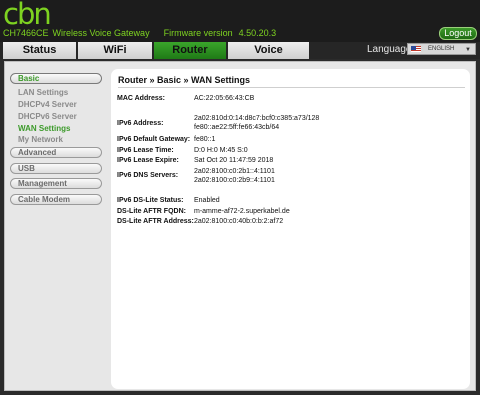  I want to click on mac-address-label: MAC Address:, so click(141, 98).